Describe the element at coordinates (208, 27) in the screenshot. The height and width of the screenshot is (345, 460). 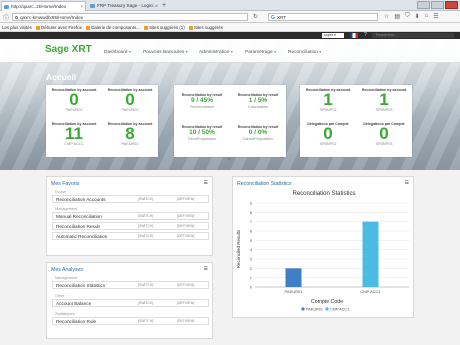
I see `bookmark-item: Sites suggérés` at that location.